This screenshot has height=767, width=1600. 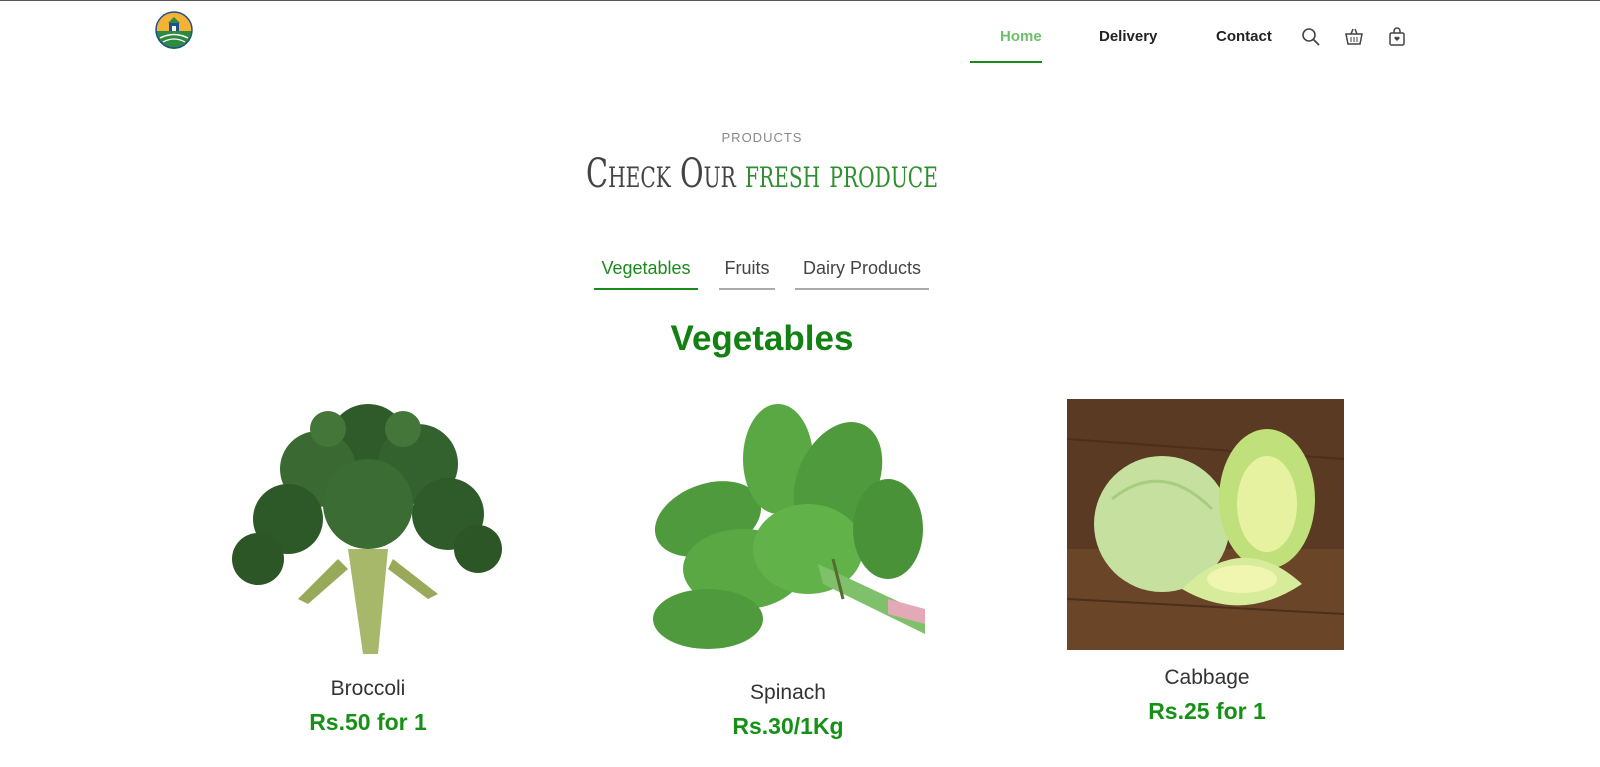 I want to click on tab-vegetables: Vegetables, so click(x=646, y=274).